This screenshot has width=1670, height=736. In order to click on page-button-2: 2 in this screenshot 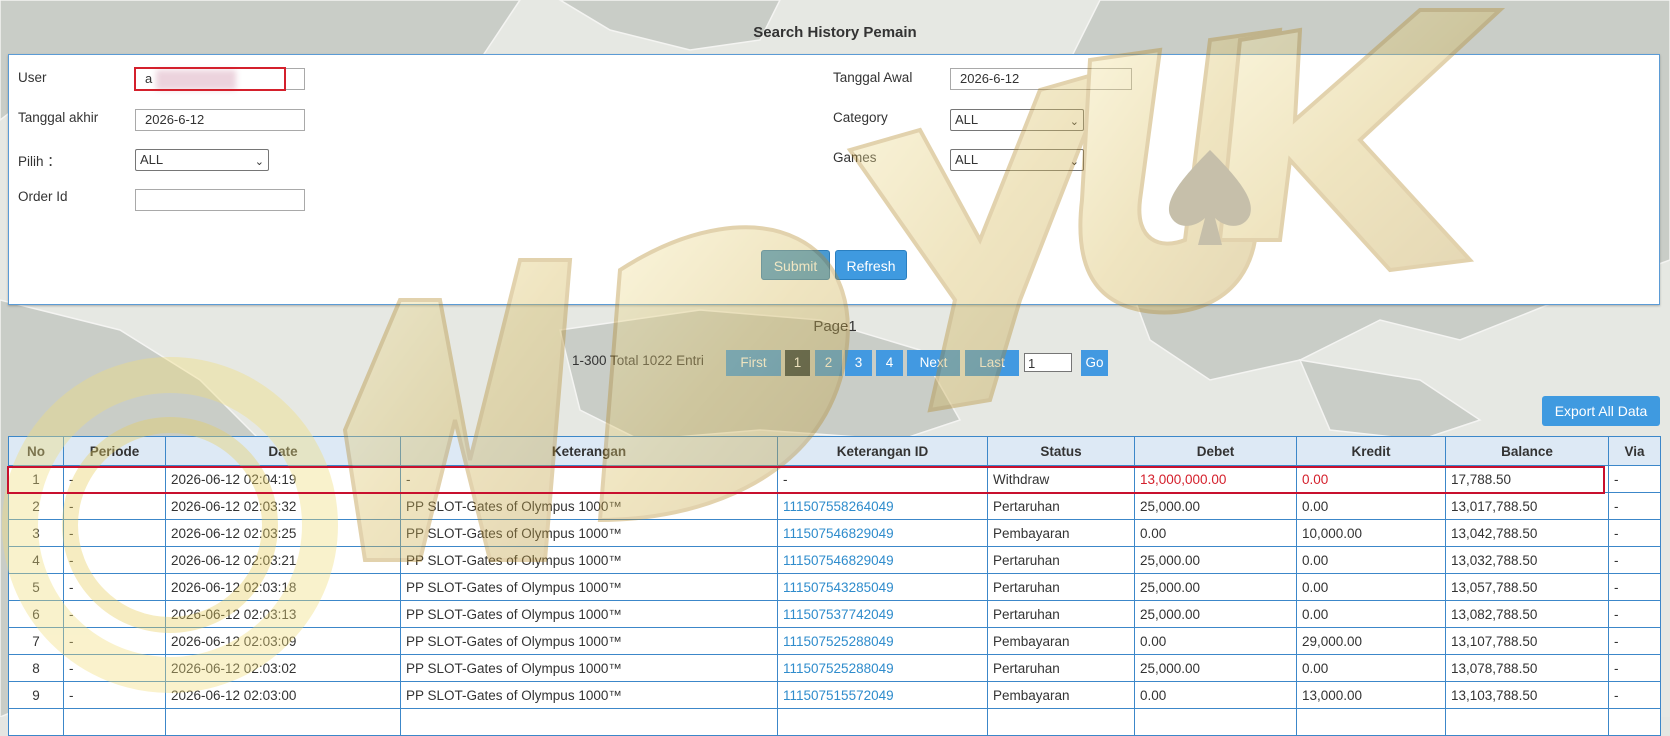, I will do `click(828, 363)`.